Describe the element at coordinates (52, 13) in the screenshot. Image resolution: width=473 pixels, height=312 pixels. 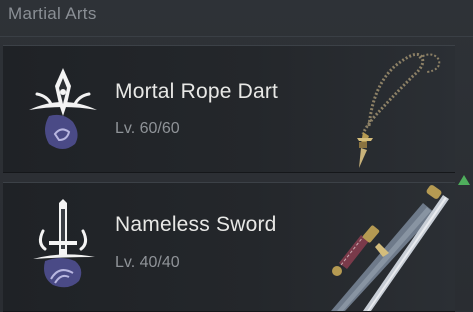
I see `section-title: Martial Arts` at that location.